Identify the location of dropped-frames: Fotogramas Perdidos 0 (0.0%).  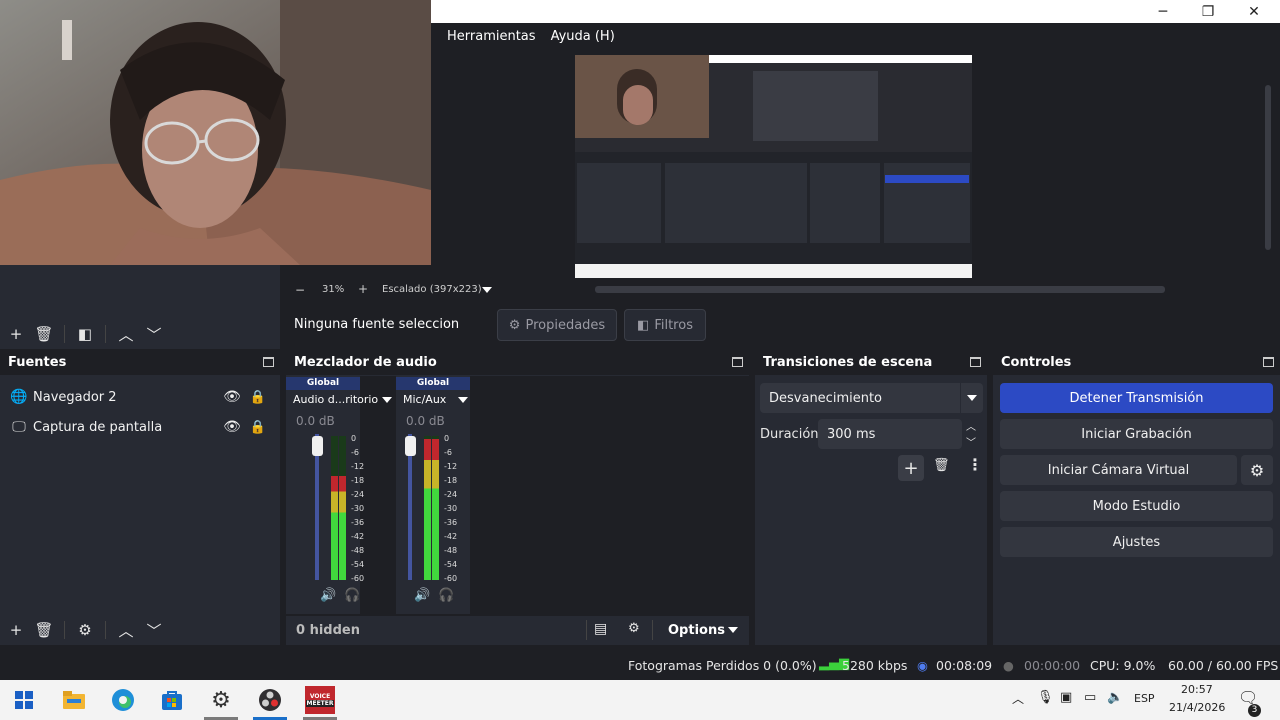
(722, 665).